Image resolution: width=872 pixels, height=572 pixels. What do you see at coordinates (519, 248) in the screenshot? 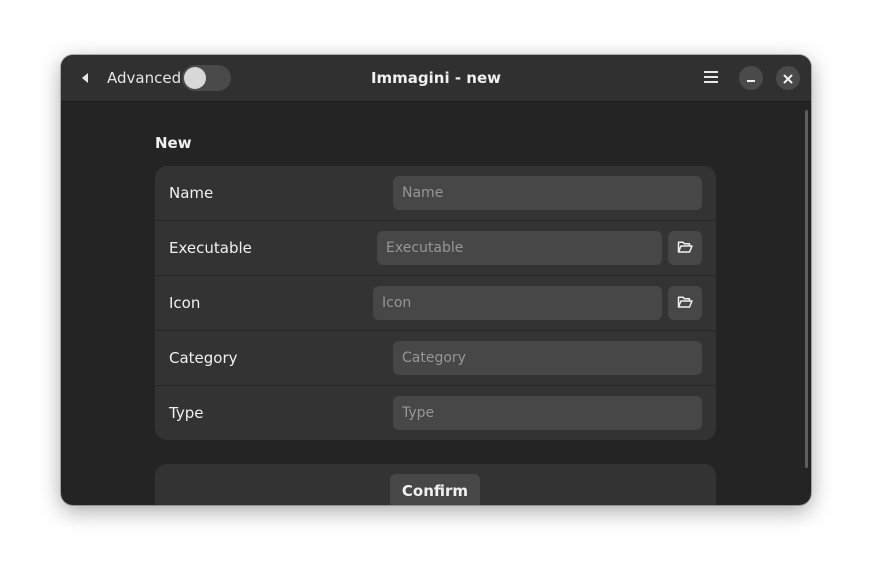
I see `executable-input` at bounding box center [519, 248].